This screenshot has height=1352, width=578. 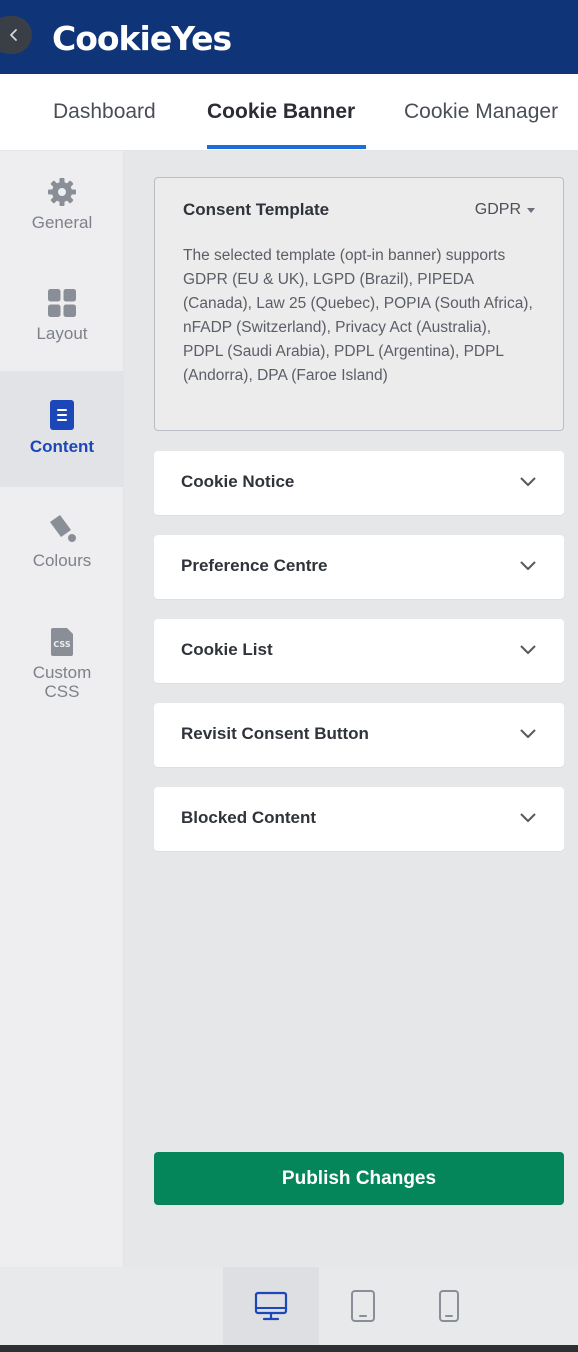 I want to click on sidebar-item-general: General, so click(x=62, y=219).